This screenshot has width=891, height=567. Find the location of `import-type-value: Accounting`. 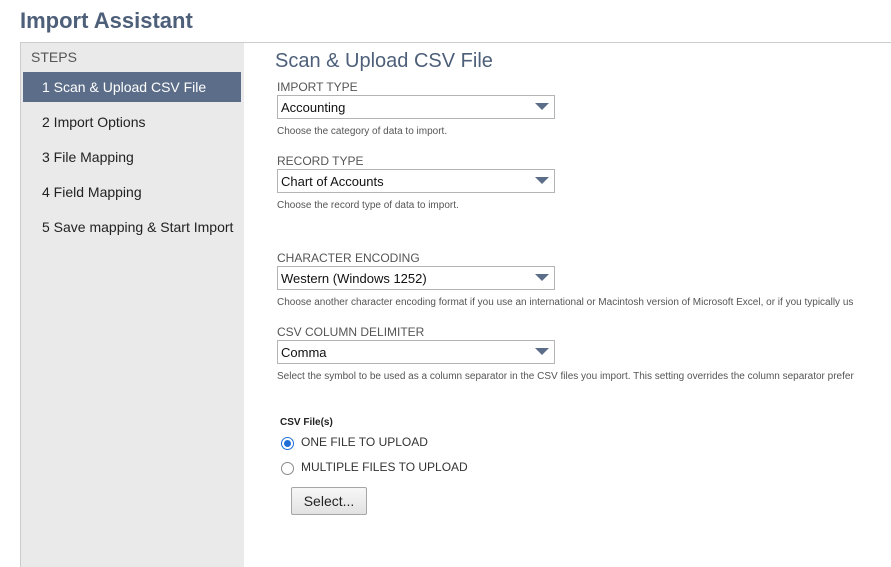

import-type-value: Accounting is located at coordinates (313, 107).